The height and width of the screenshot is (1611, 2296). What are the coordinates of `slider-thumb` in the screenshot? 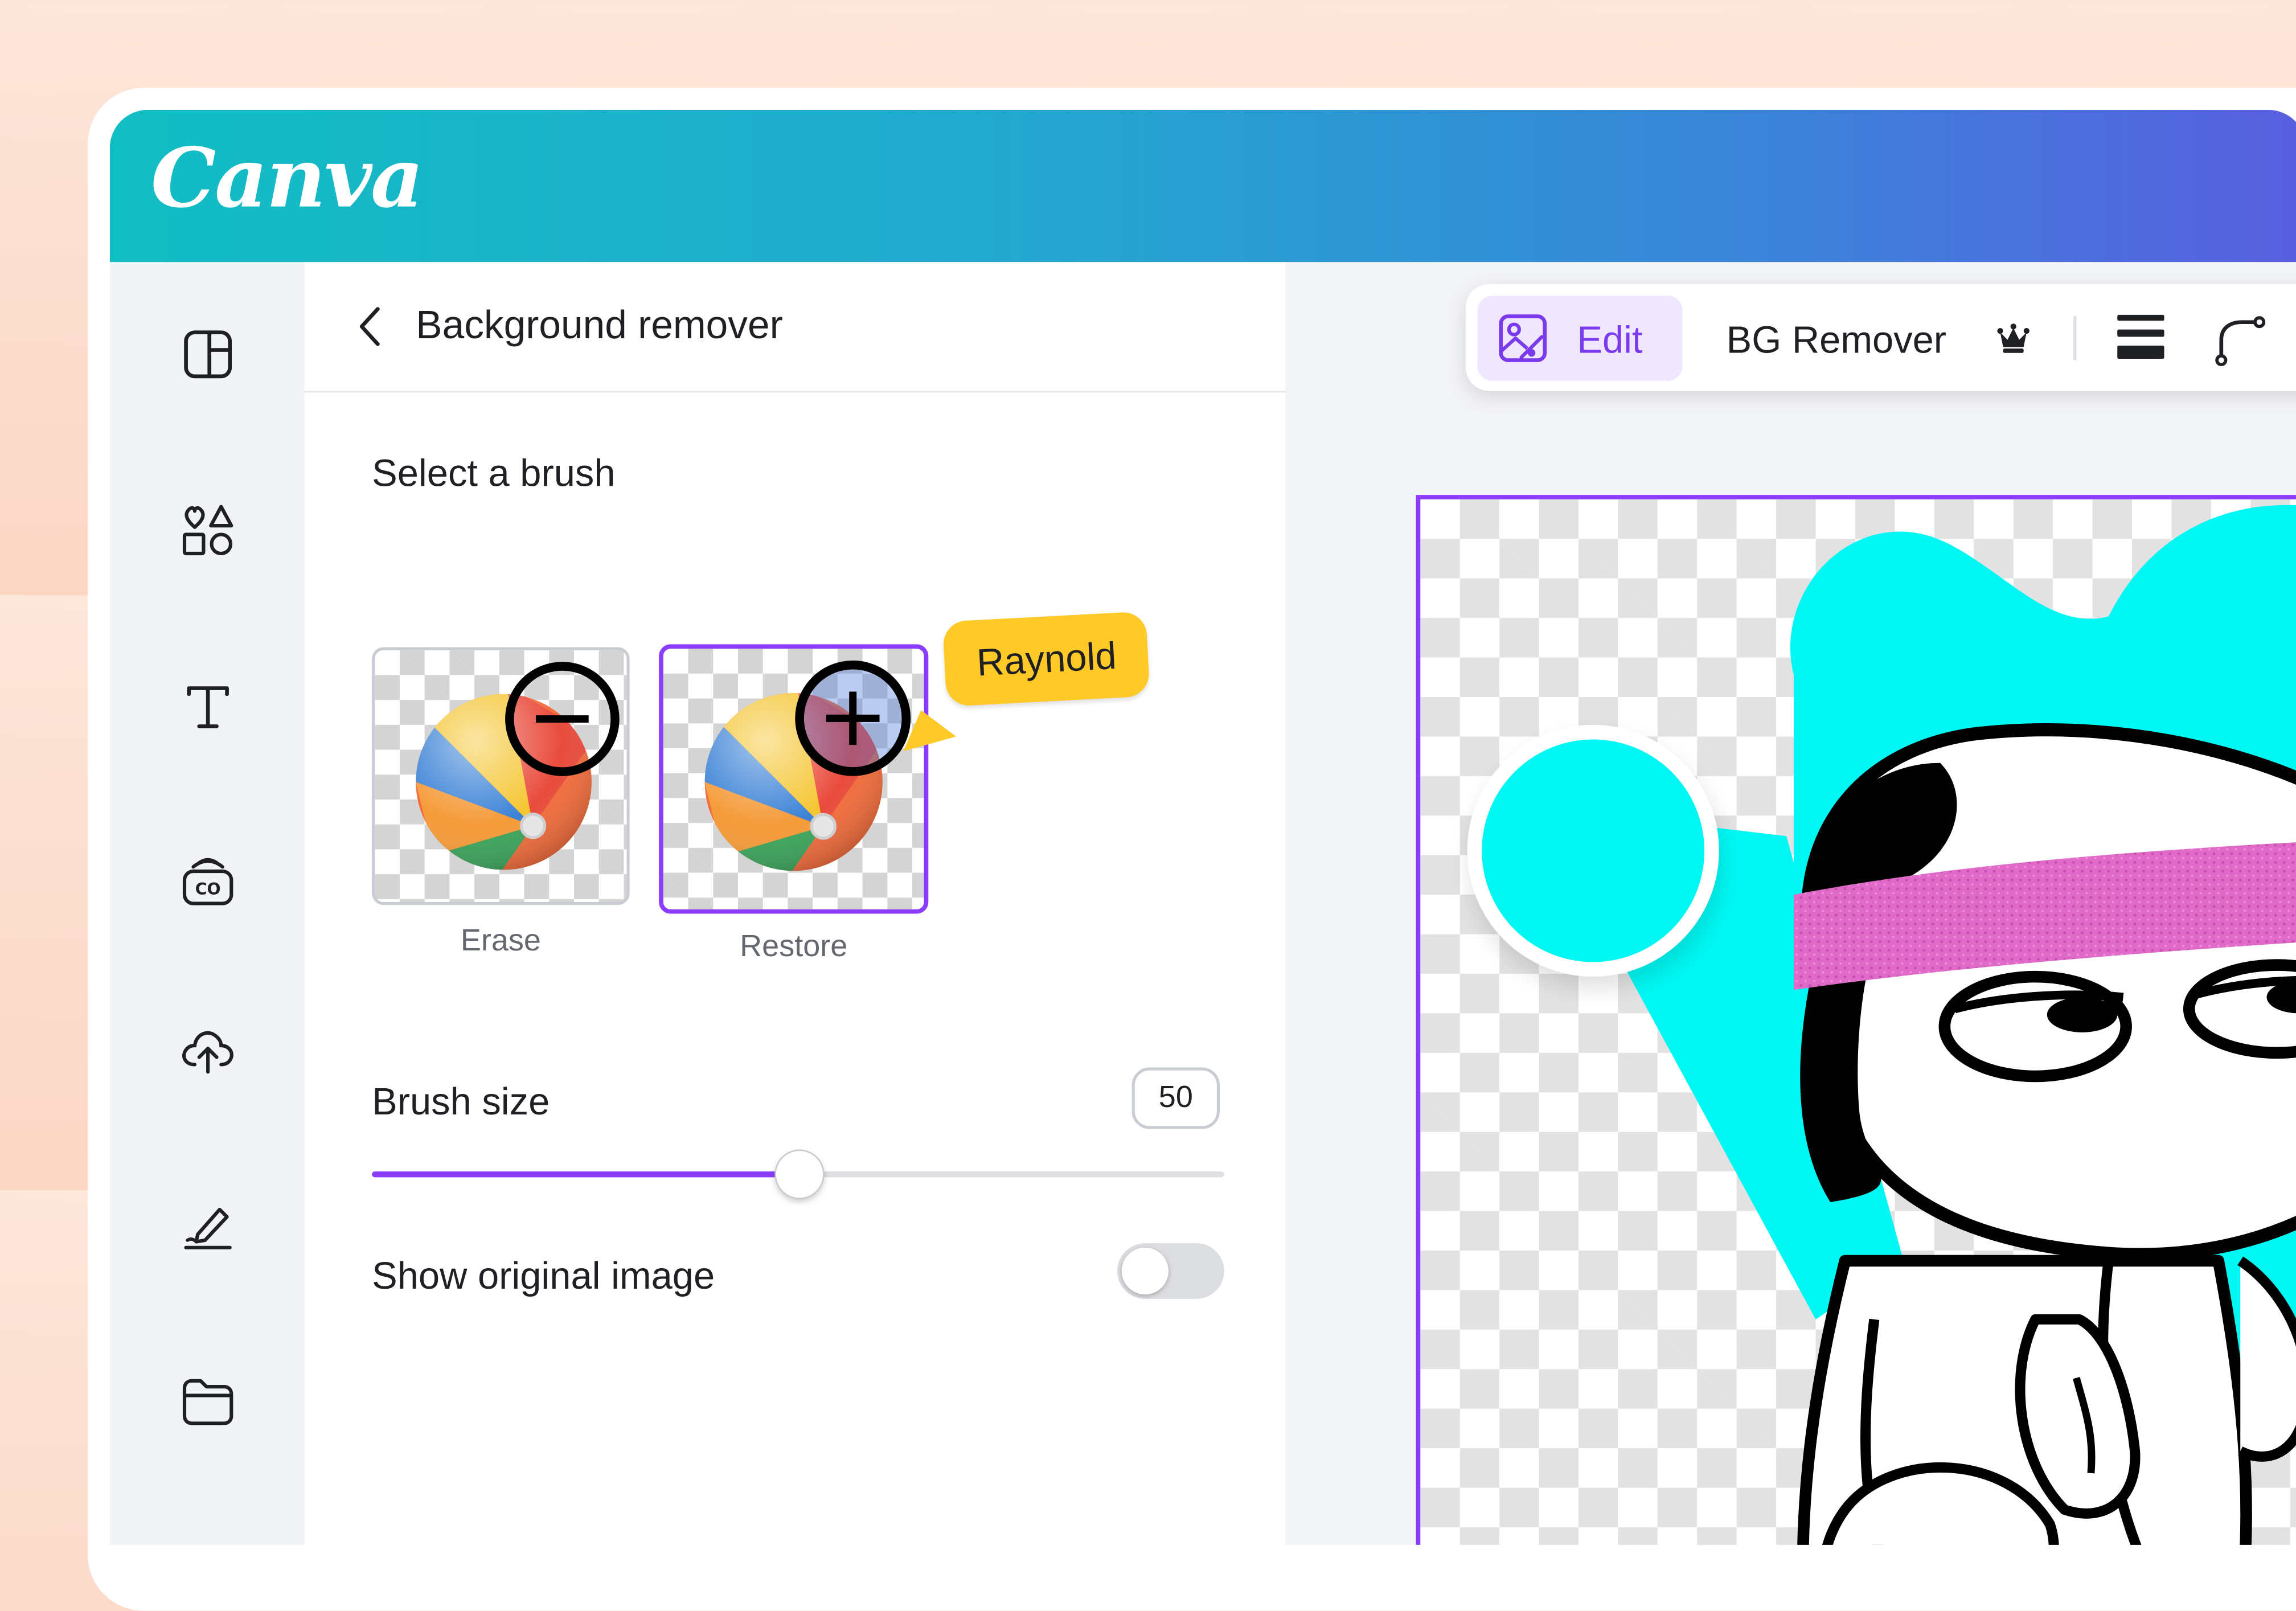 It's located at (799, 1174).